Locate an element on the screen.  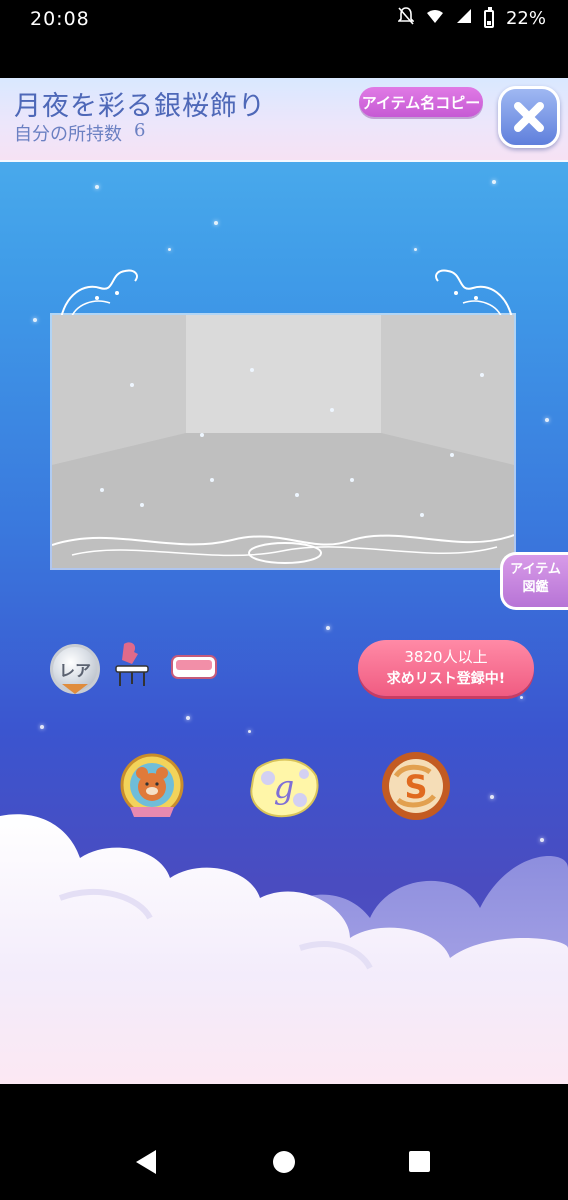
wish-count-row: 3820人以上 is located at coordinates (446, 656).